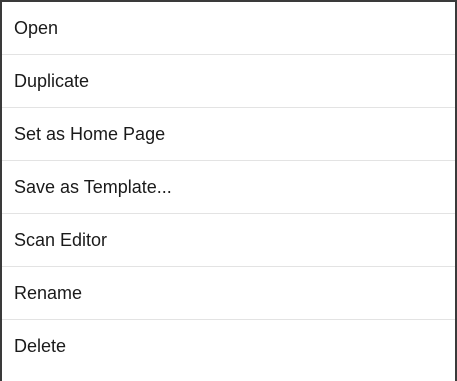 The height and width of the screenshot is (381, 457). Describe the element at coordinates (228, 81) in the screenshot. I see `menu-item-duplicate: Duplicate` at that location.